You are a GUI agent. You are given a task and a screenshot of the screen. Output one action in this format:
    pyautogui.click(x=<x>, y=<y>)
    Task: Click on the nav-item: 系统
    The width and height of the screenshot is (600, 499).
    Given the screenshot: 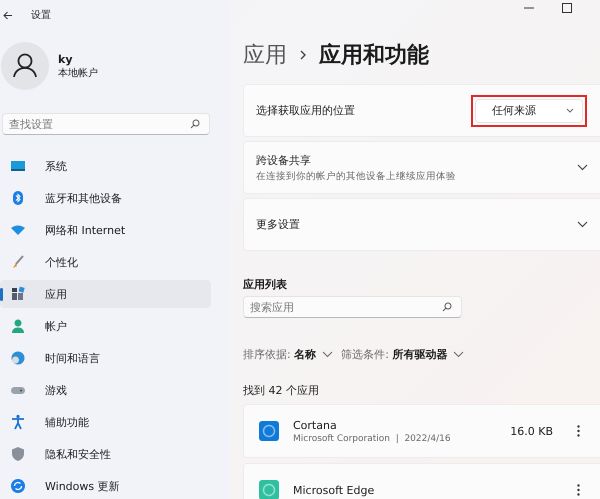 What is the action you would take?
    pyautogui.click(x=105, y=166)
    